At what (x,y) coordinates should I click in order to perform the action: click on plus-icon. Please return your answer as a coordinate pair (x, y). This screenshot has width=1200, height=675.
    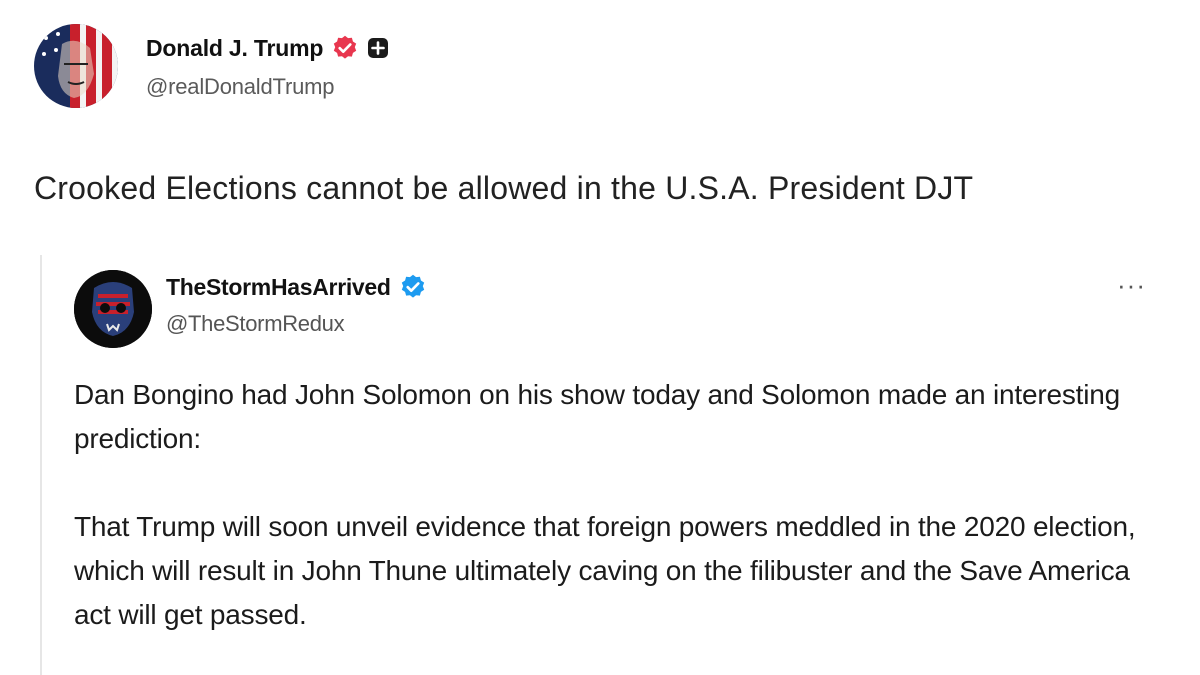
    Looking at the image, I should click on (378, 48).